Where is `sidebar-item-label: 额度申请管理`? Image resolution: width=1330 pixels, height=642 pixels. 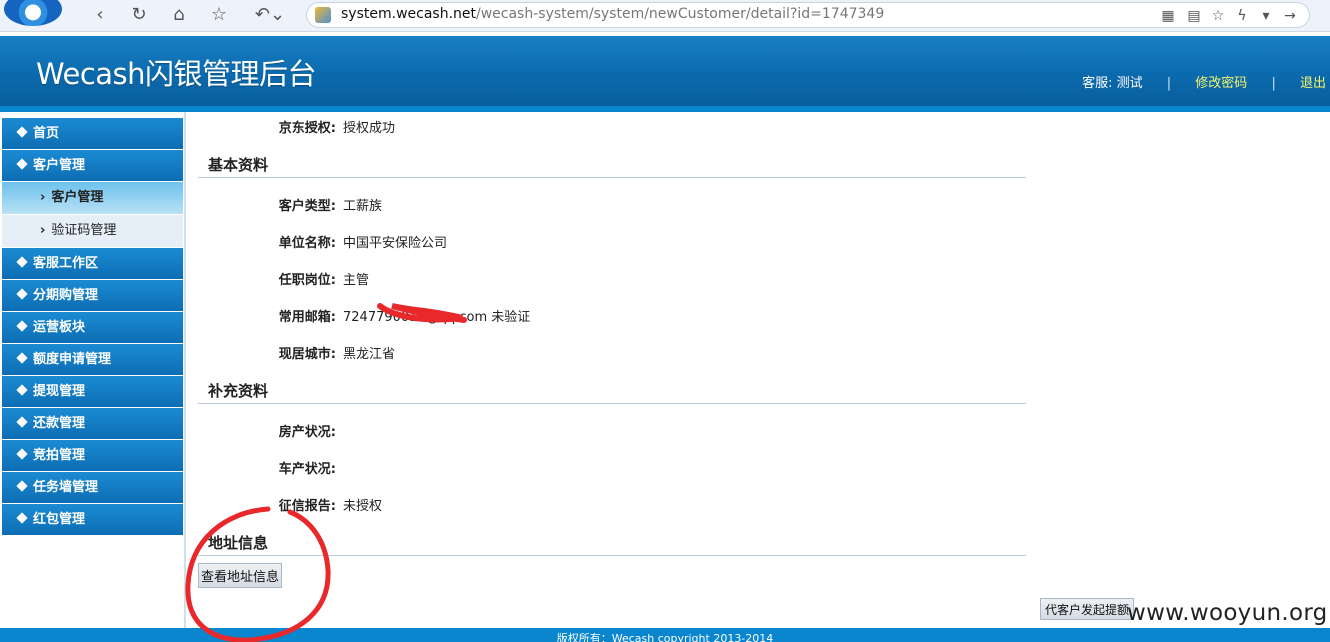 sidebar-item-label: 额度申请管理 is located at coordinates (72, 359).